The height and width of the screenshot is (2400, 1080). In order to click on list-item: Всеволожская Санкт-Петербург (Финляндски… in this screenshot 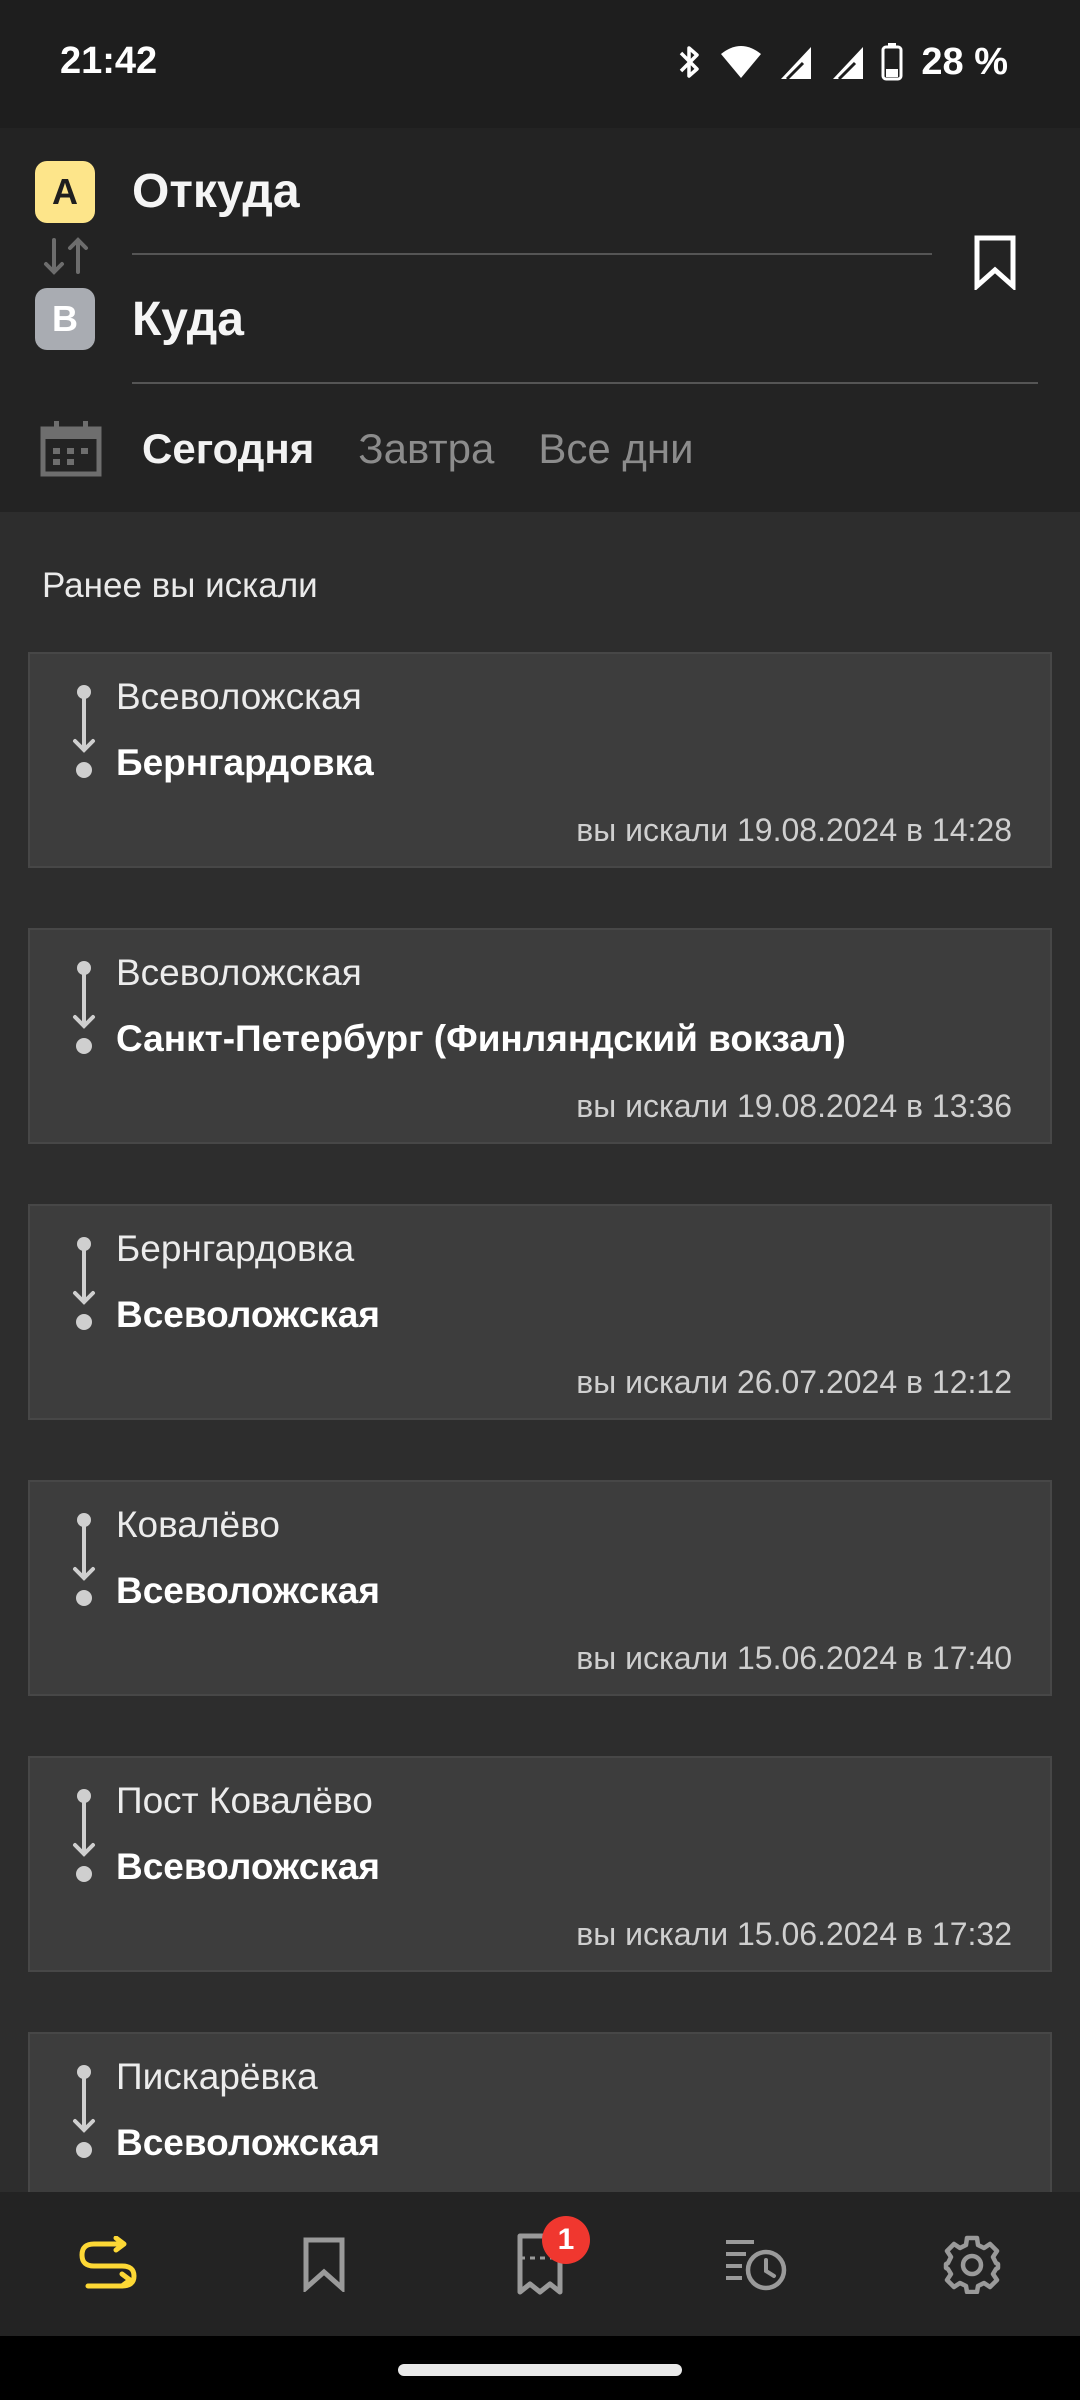, I will do `click(540, 1036)`.